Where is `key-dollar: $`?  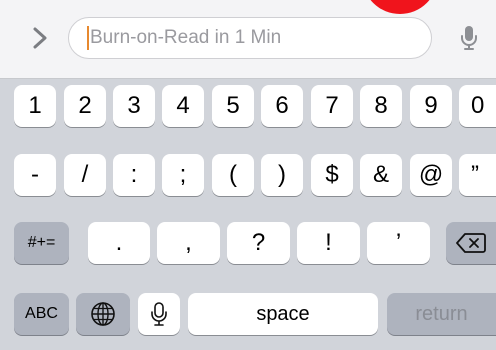 key-dollar: $ is located at coordinates (332, 175).